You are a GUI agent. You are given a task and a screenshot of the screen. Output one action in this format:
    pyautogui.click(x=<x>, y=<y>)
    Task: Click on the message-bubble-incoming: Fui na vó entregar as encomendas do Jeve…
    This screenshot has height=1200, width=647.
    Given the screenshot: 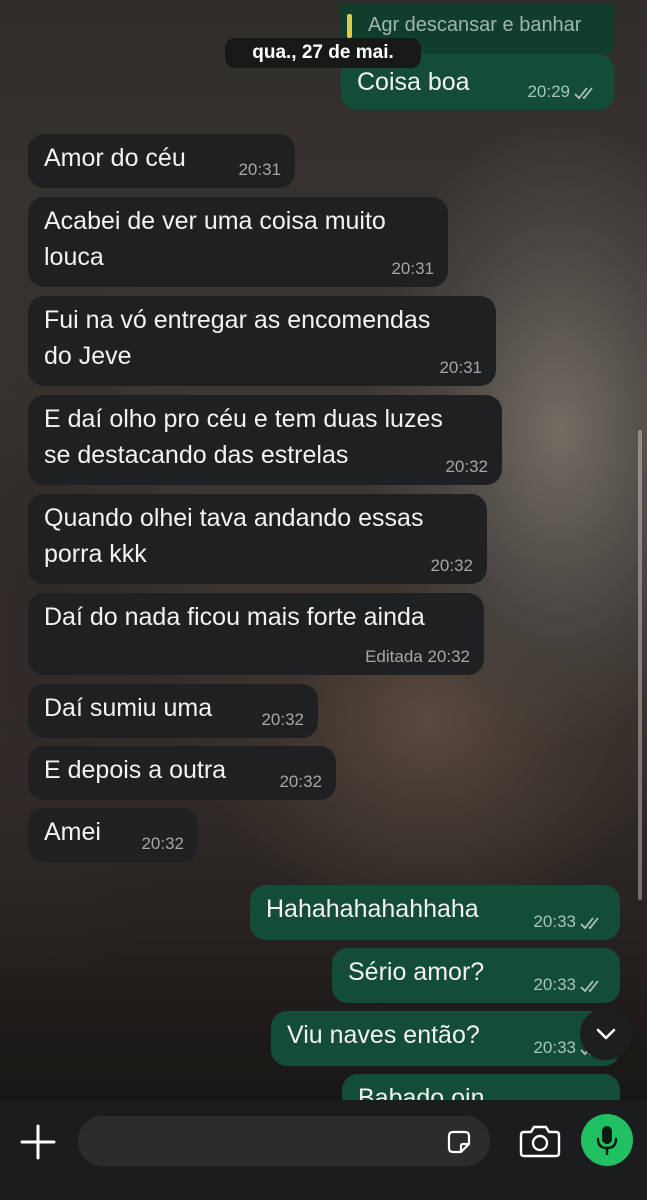 What is the action you would take?
    pyautogui.click(x=262, y=341)
    